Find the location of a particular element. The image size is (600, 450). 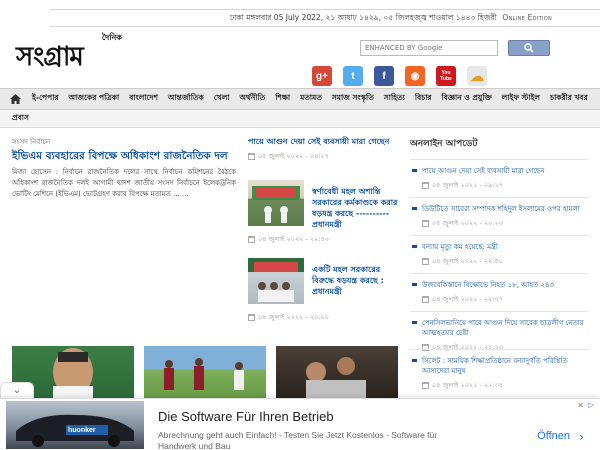

photo-strip is located at coordinates (205, 372).